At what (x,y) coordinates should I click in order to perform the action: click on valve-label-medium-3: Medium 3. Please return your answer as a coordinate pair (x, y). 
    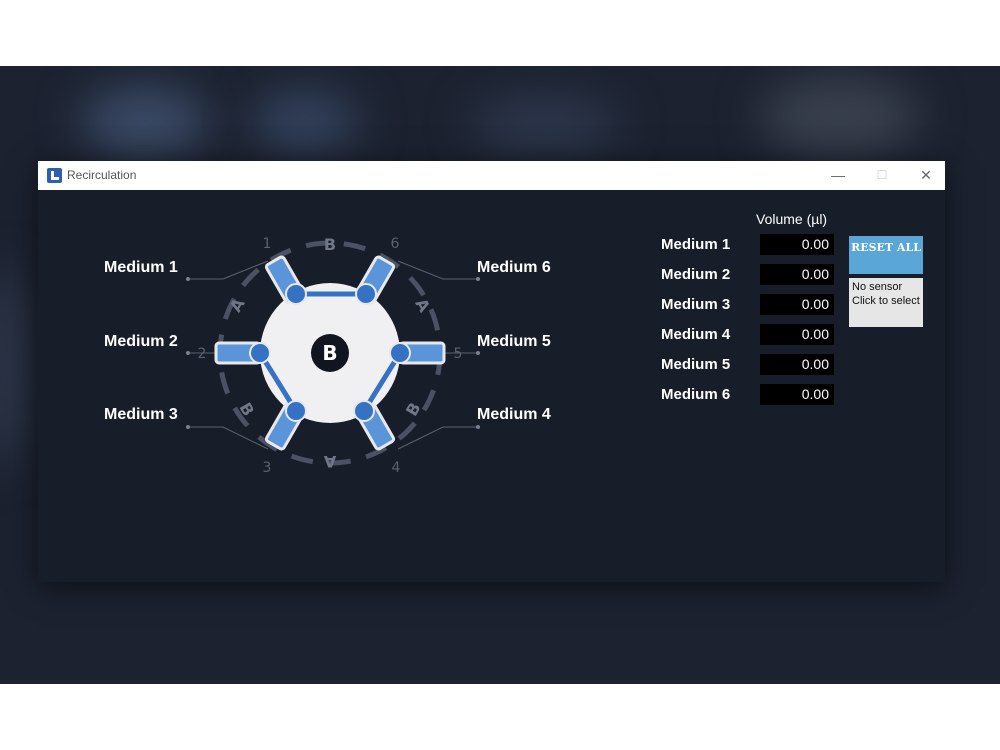
    Looking at the image, I should click on (141, 414).